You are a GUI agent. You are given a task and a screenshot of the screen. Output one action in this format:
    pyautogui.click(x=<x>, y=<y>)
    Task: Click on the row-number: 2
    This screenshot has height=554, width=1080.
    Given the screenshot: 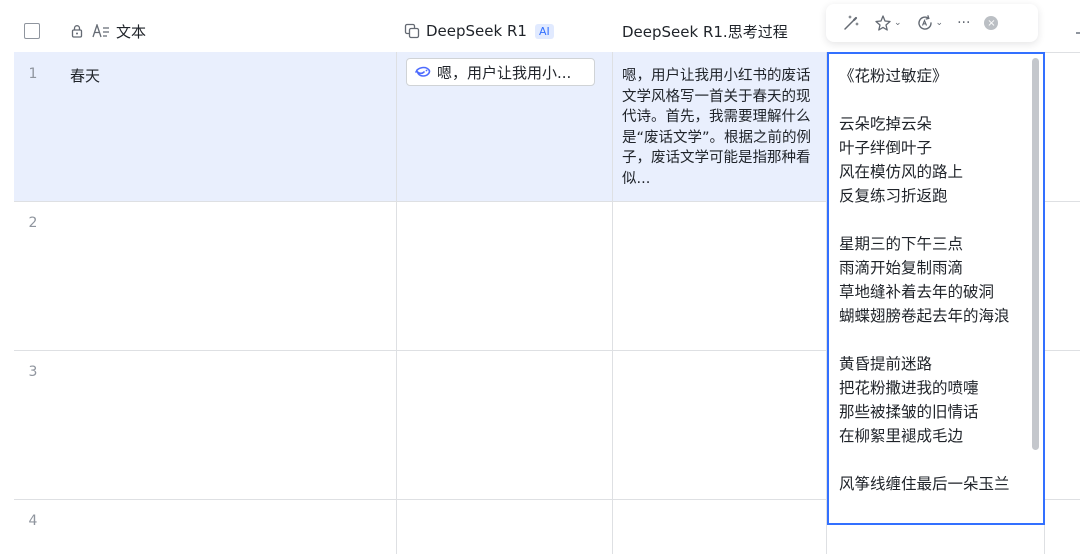 What is the action you would take?
    pyautogui.click(x=33, y=223)
    